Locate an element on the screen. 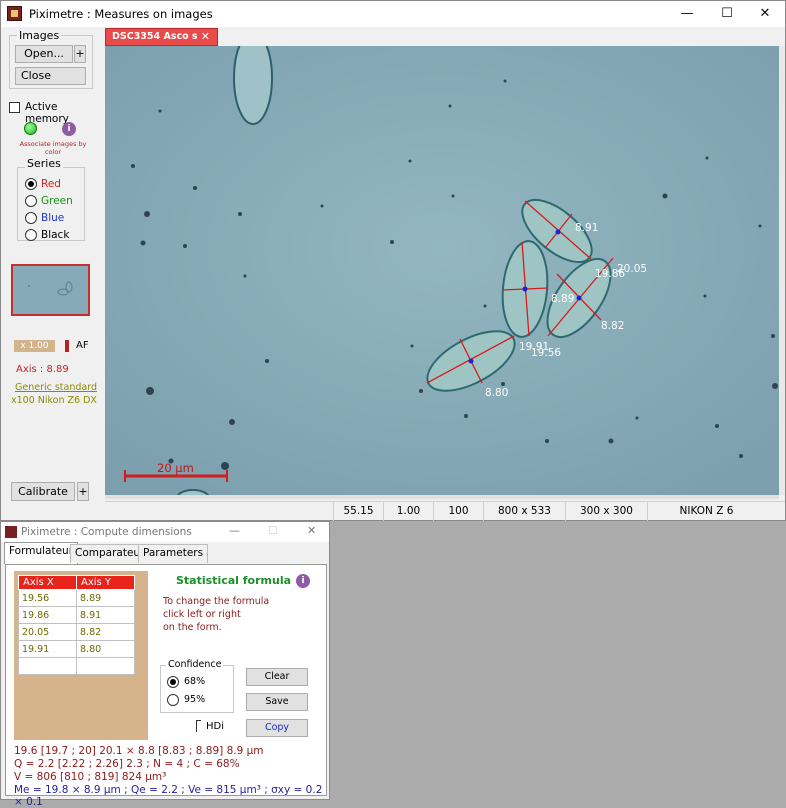 The image size is (786, 808). confidence-68-label: 68% is located at coordinates (195, 681).